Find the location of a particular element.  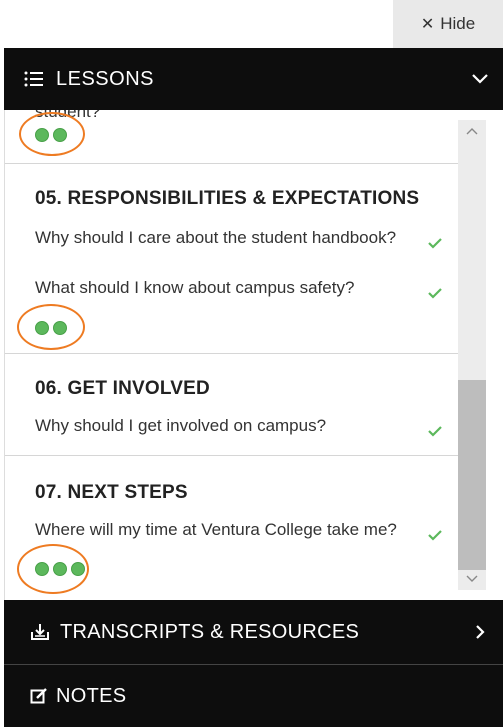

notes-label: NOTES is located at coordinates (91, 695).